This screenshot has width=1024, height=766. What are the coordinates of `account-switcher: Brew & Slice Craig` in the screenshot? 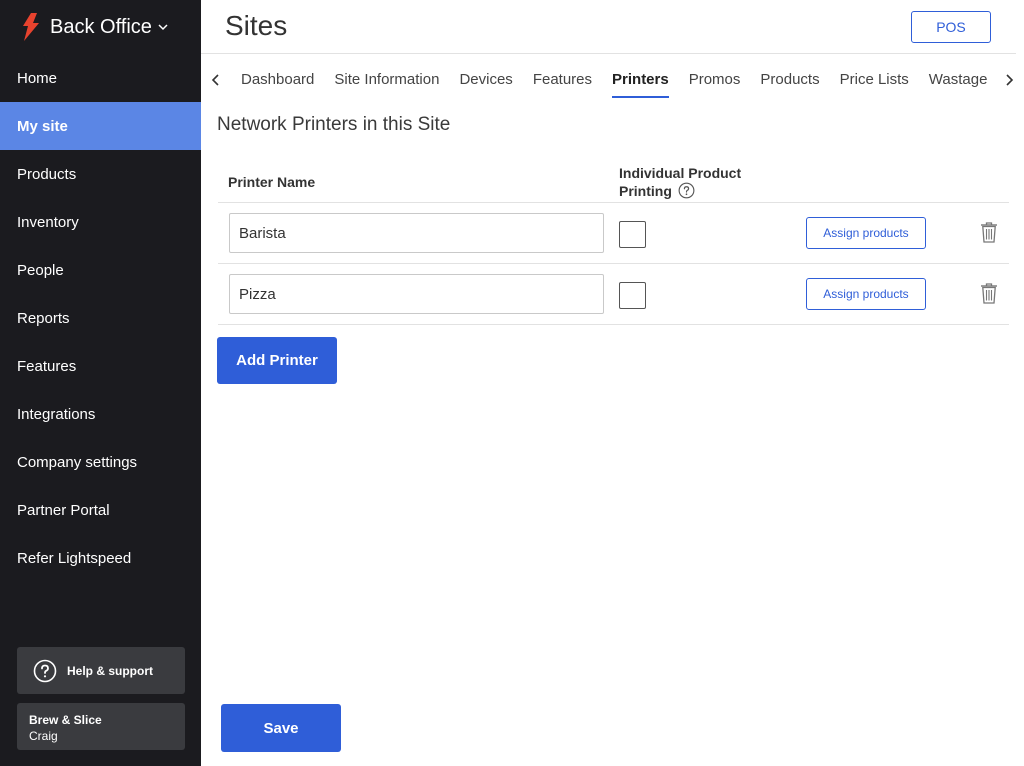 It's located at (101, 726).